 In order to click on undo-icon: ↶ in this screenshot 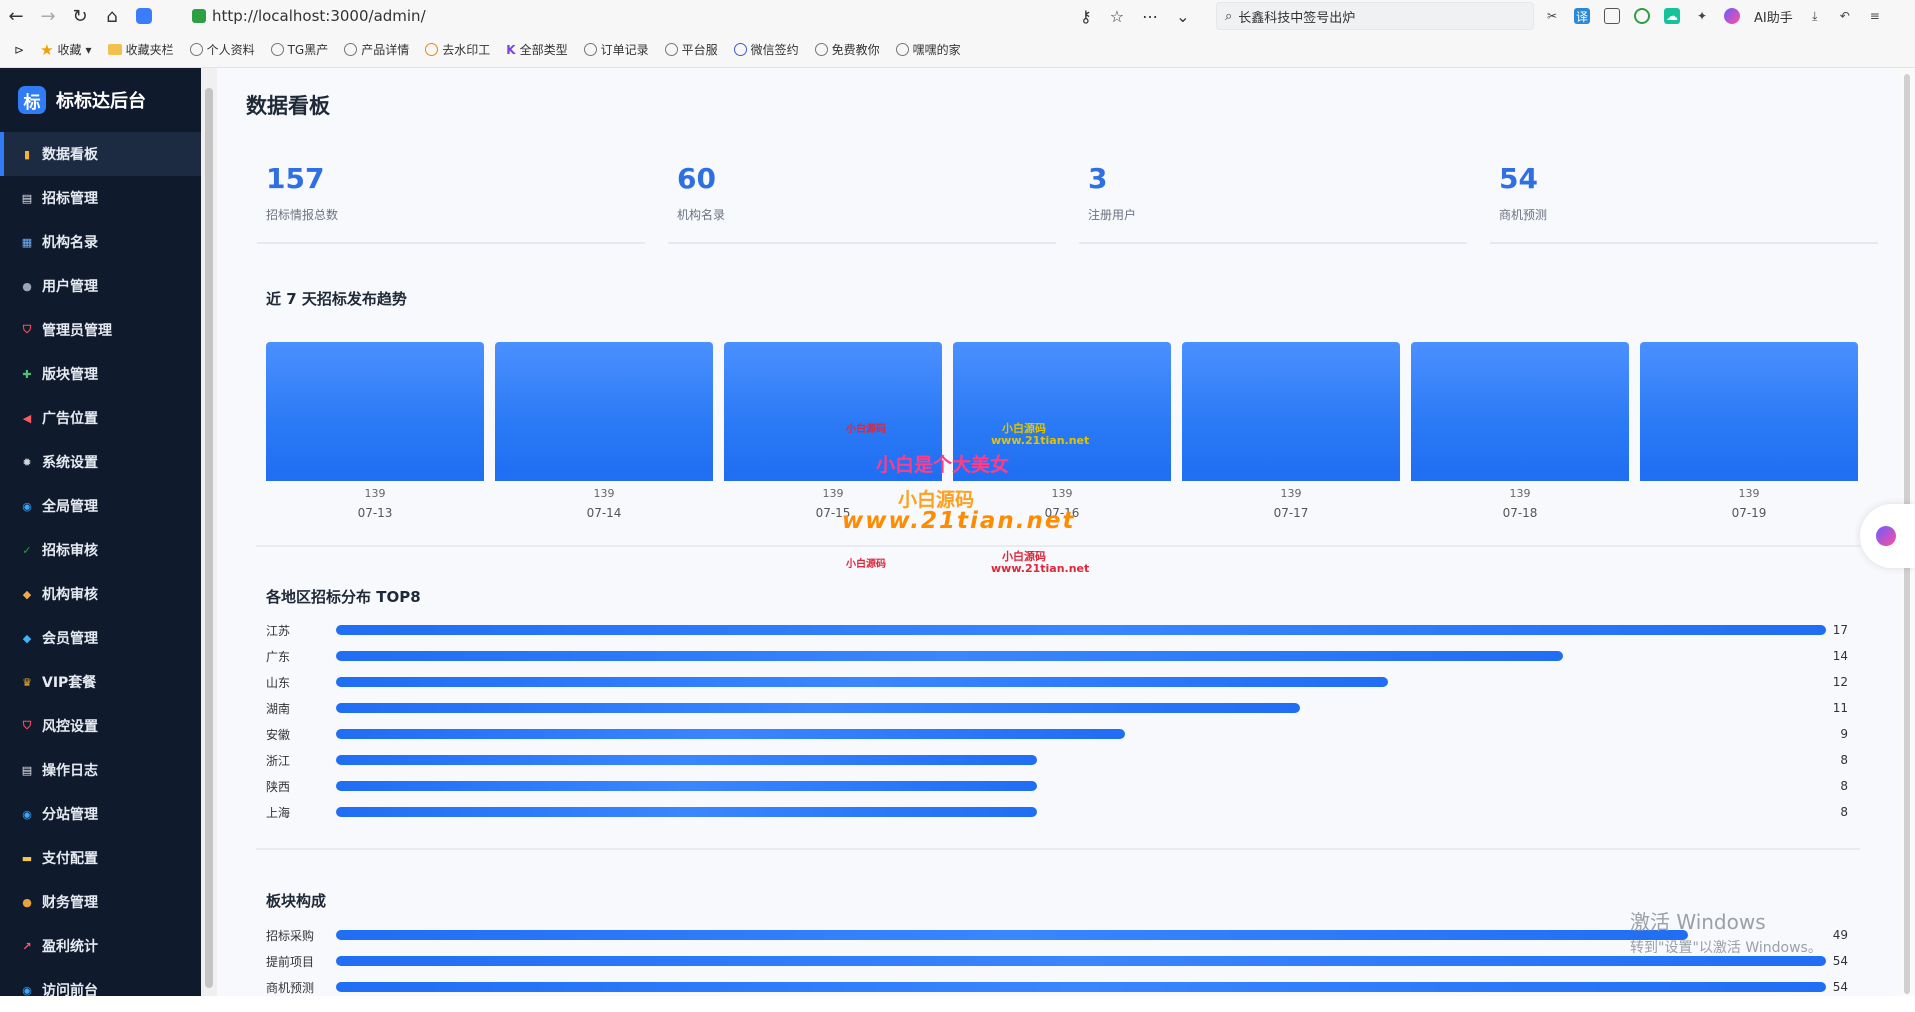, I will do `click(1845, 16)`.